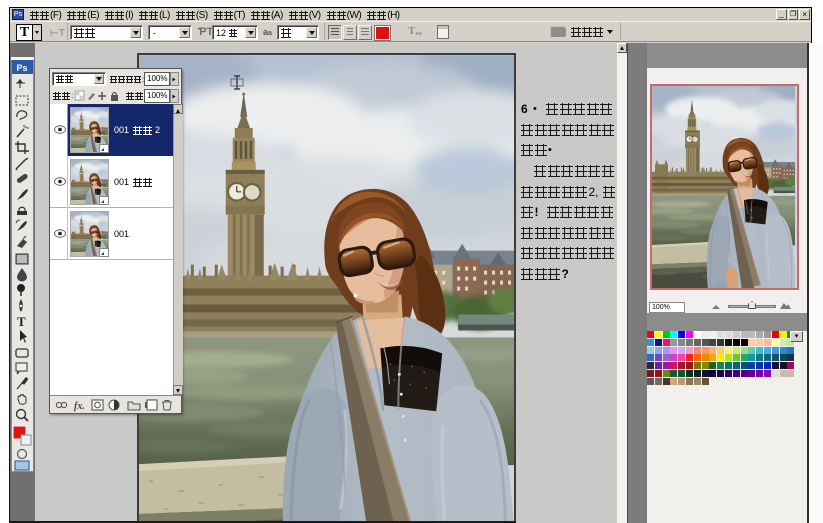  Describe the element at coordinates (79, 406) in the screenshot. I see `svg-text: fx.` at that location.